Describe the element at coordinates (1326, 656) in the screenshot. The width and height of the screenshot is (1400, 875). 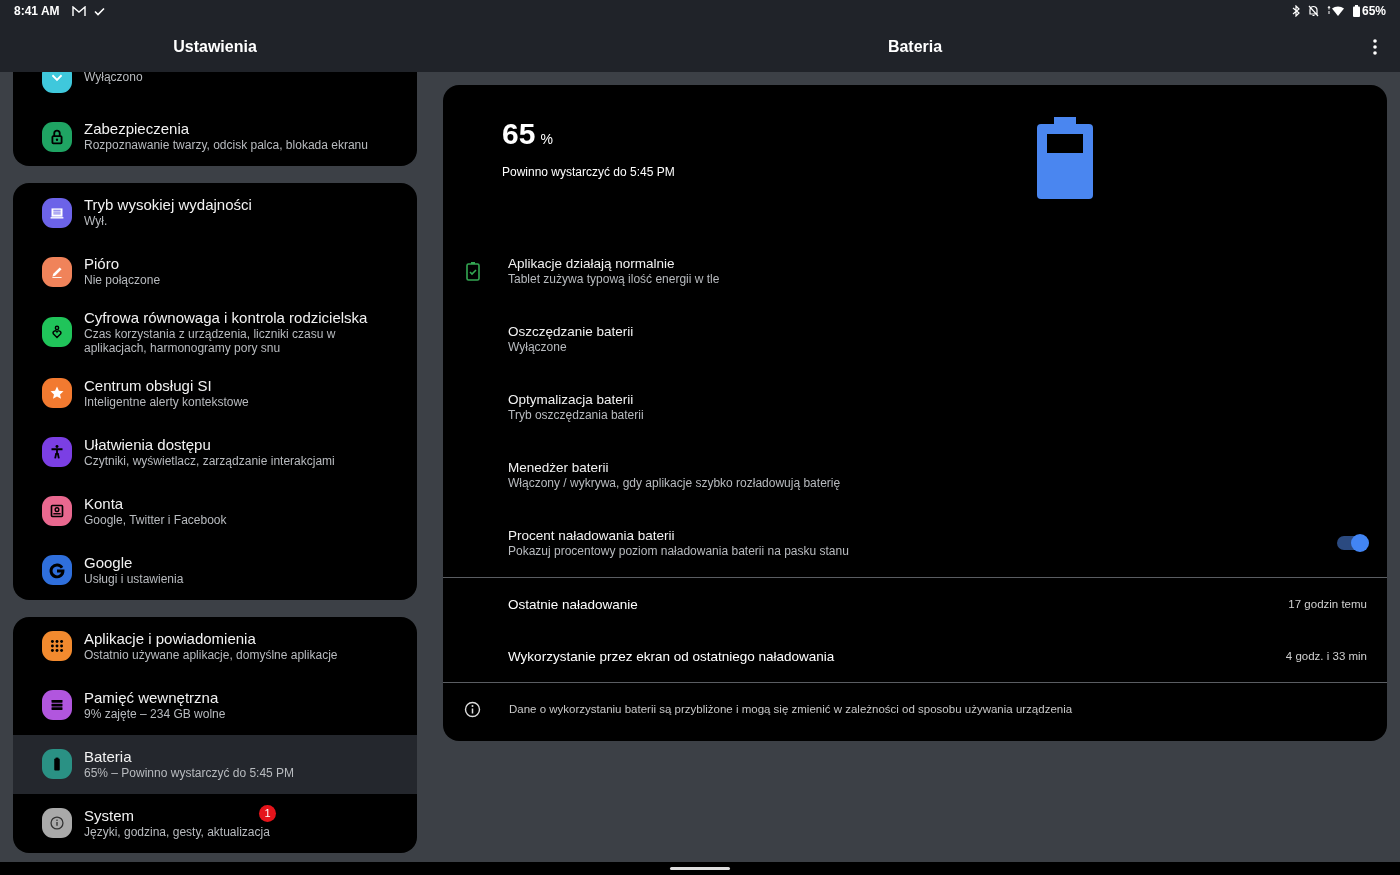
I see `stat-value: 4 godz. i 33 min` at that location.